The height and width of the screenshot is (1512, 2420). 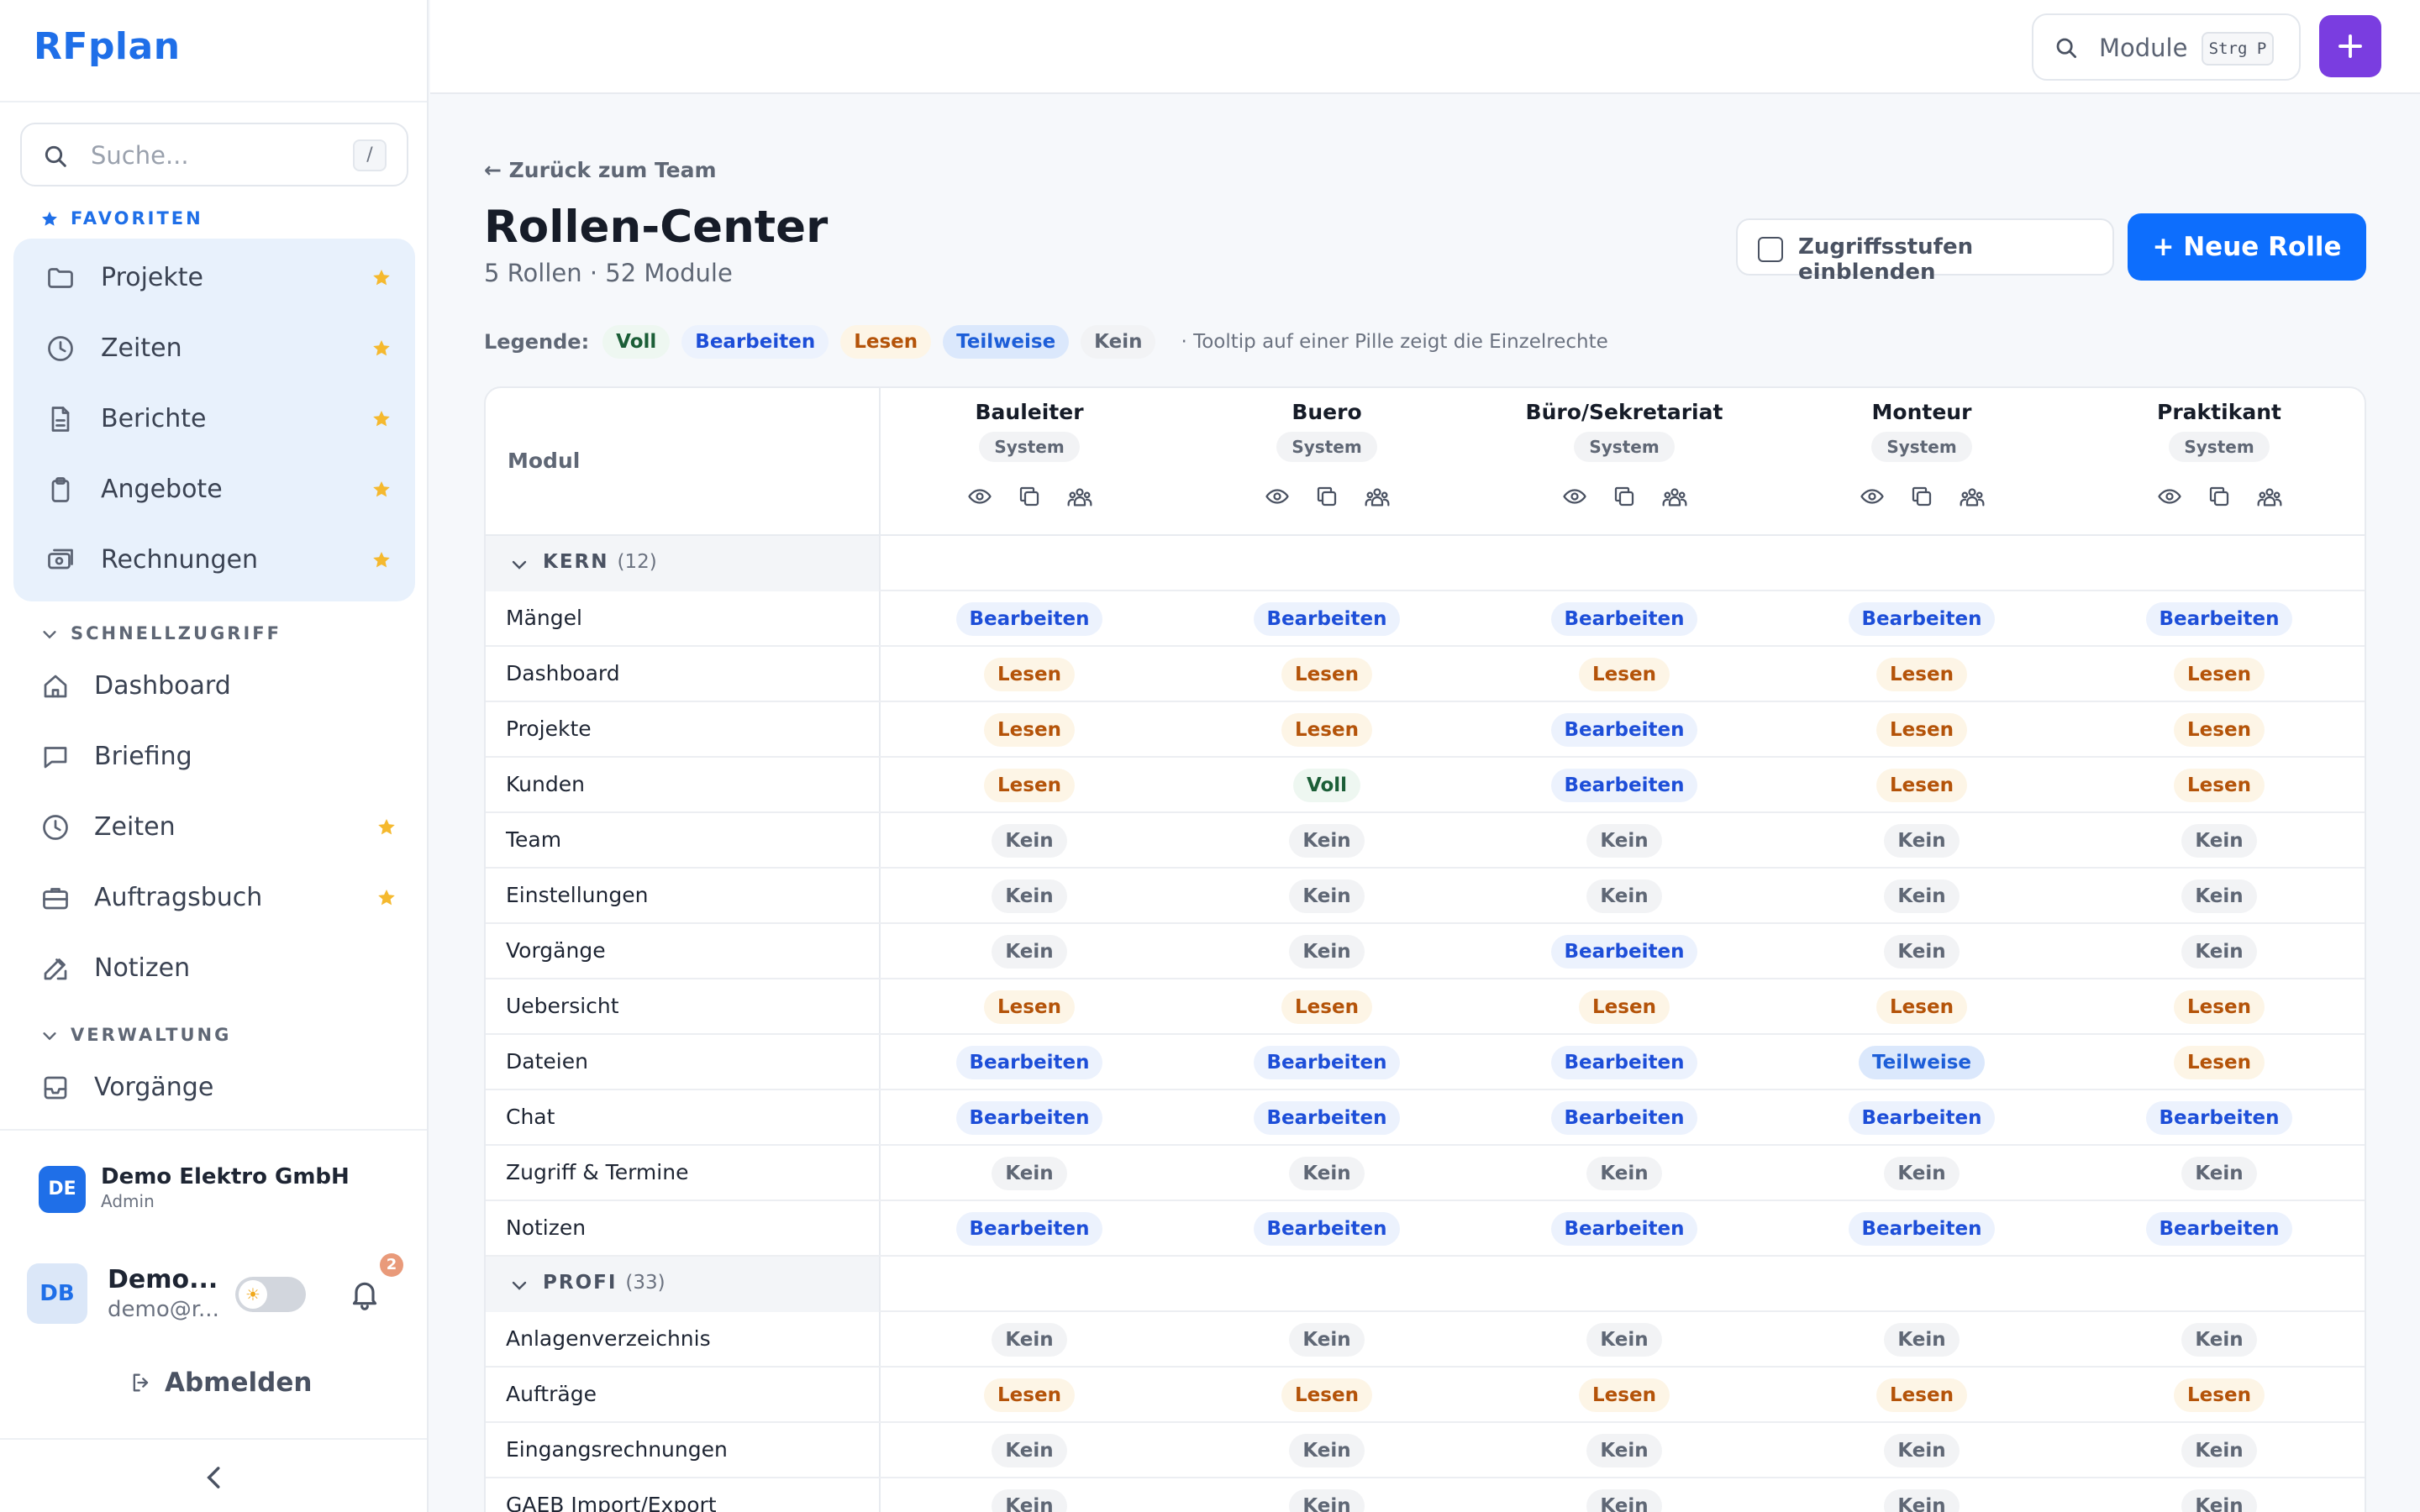 I want to click on collapse-sidebar-icon, so click(x=214, y=1478).